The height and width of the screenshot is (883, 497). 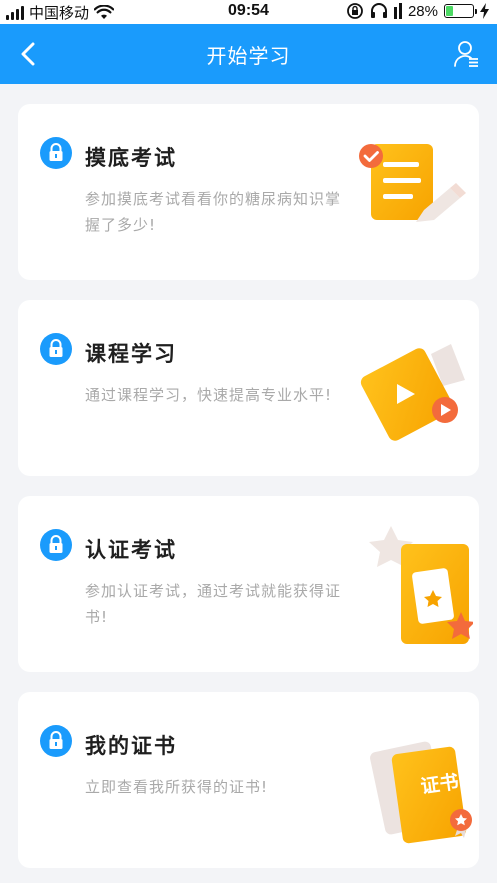 I want to click on star-card-icon, so click(x=421, y=585).